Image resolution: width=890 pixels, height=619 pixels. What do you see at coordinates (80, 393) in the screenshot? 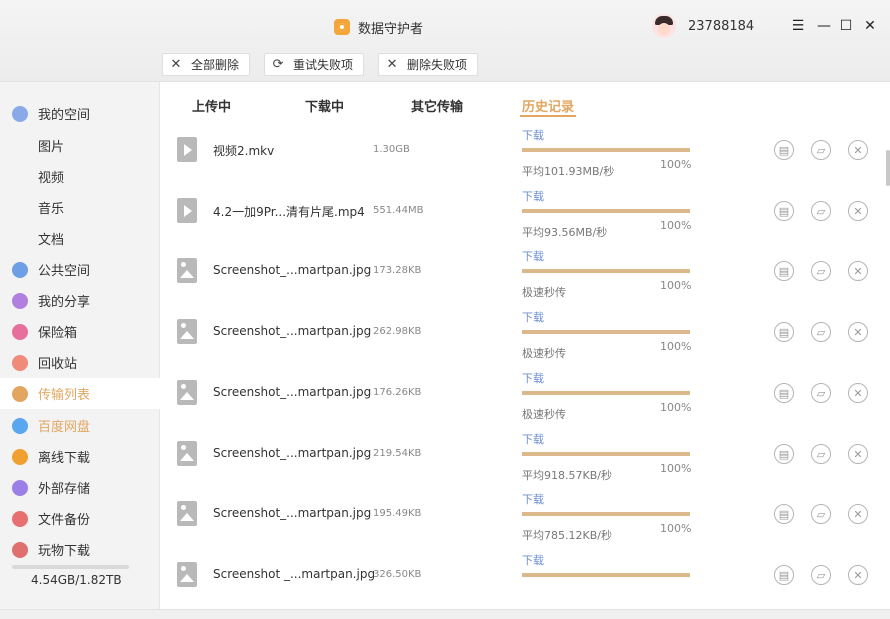
I see `sidebar-item-transfer-list: 传输列表` at bounding box center [80, 393].